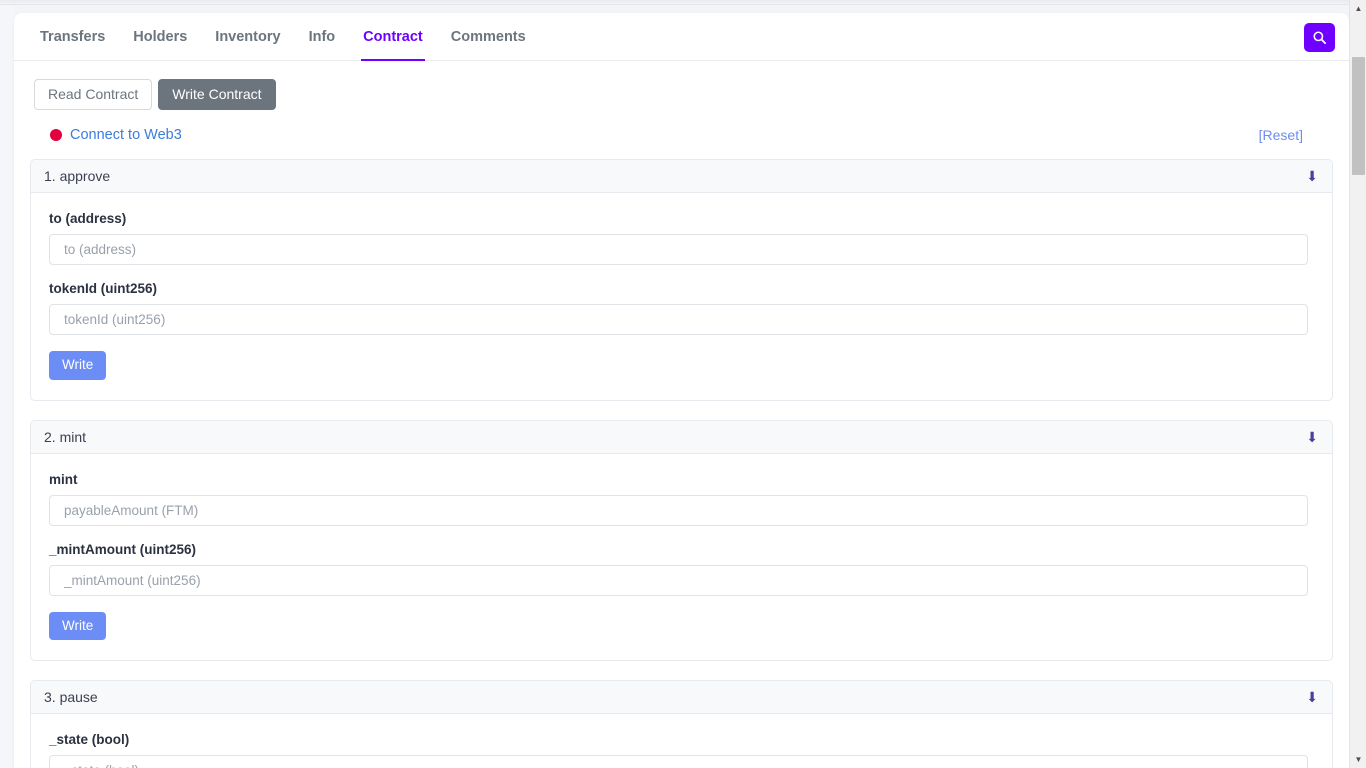  Describe the element at coordinates (1358, 116) in the screenshot. I see `scrollbar-thumb` at that location.